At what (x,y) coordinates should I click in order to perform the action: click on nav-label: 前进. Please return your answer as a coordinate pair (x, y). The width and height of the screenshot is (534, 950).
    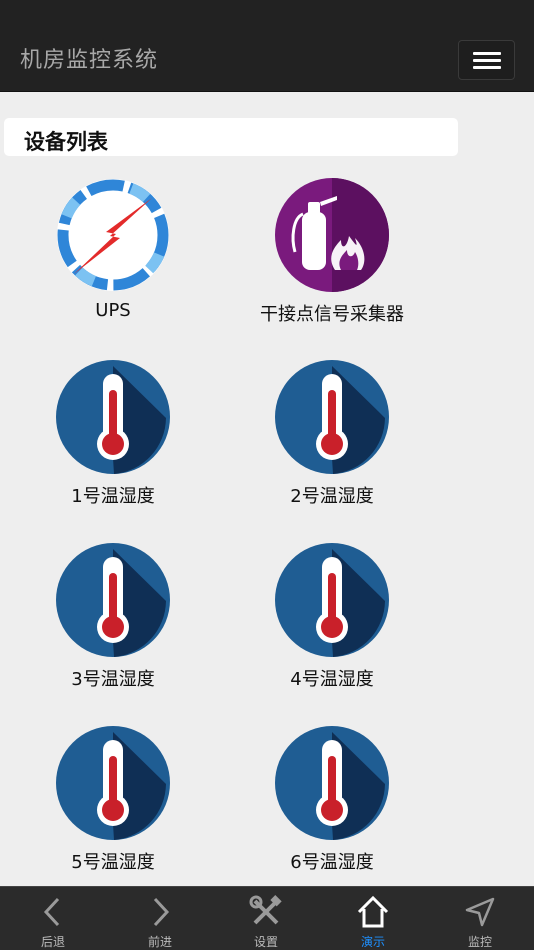
    Looking at the image, I should click on (159, 942).